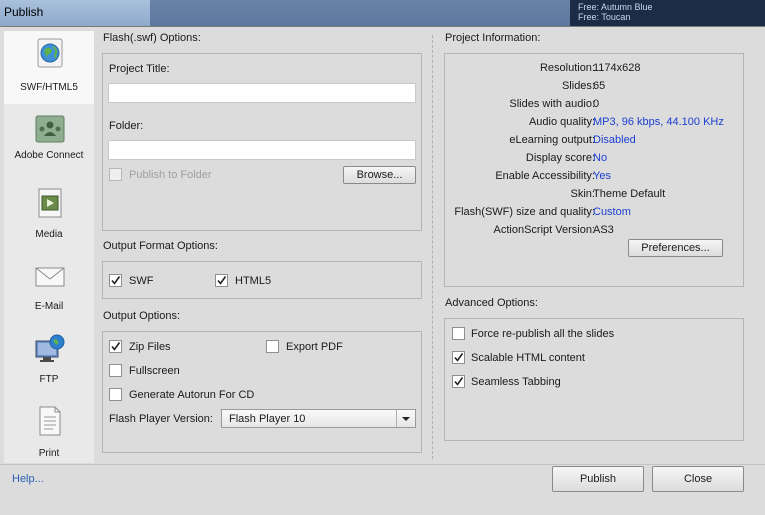 The image size is (765, 515). What do you see at coordinates (49, 453) in the screenshot?
I see `sidebar-item-label: Print` at bounding box center [49, 453].